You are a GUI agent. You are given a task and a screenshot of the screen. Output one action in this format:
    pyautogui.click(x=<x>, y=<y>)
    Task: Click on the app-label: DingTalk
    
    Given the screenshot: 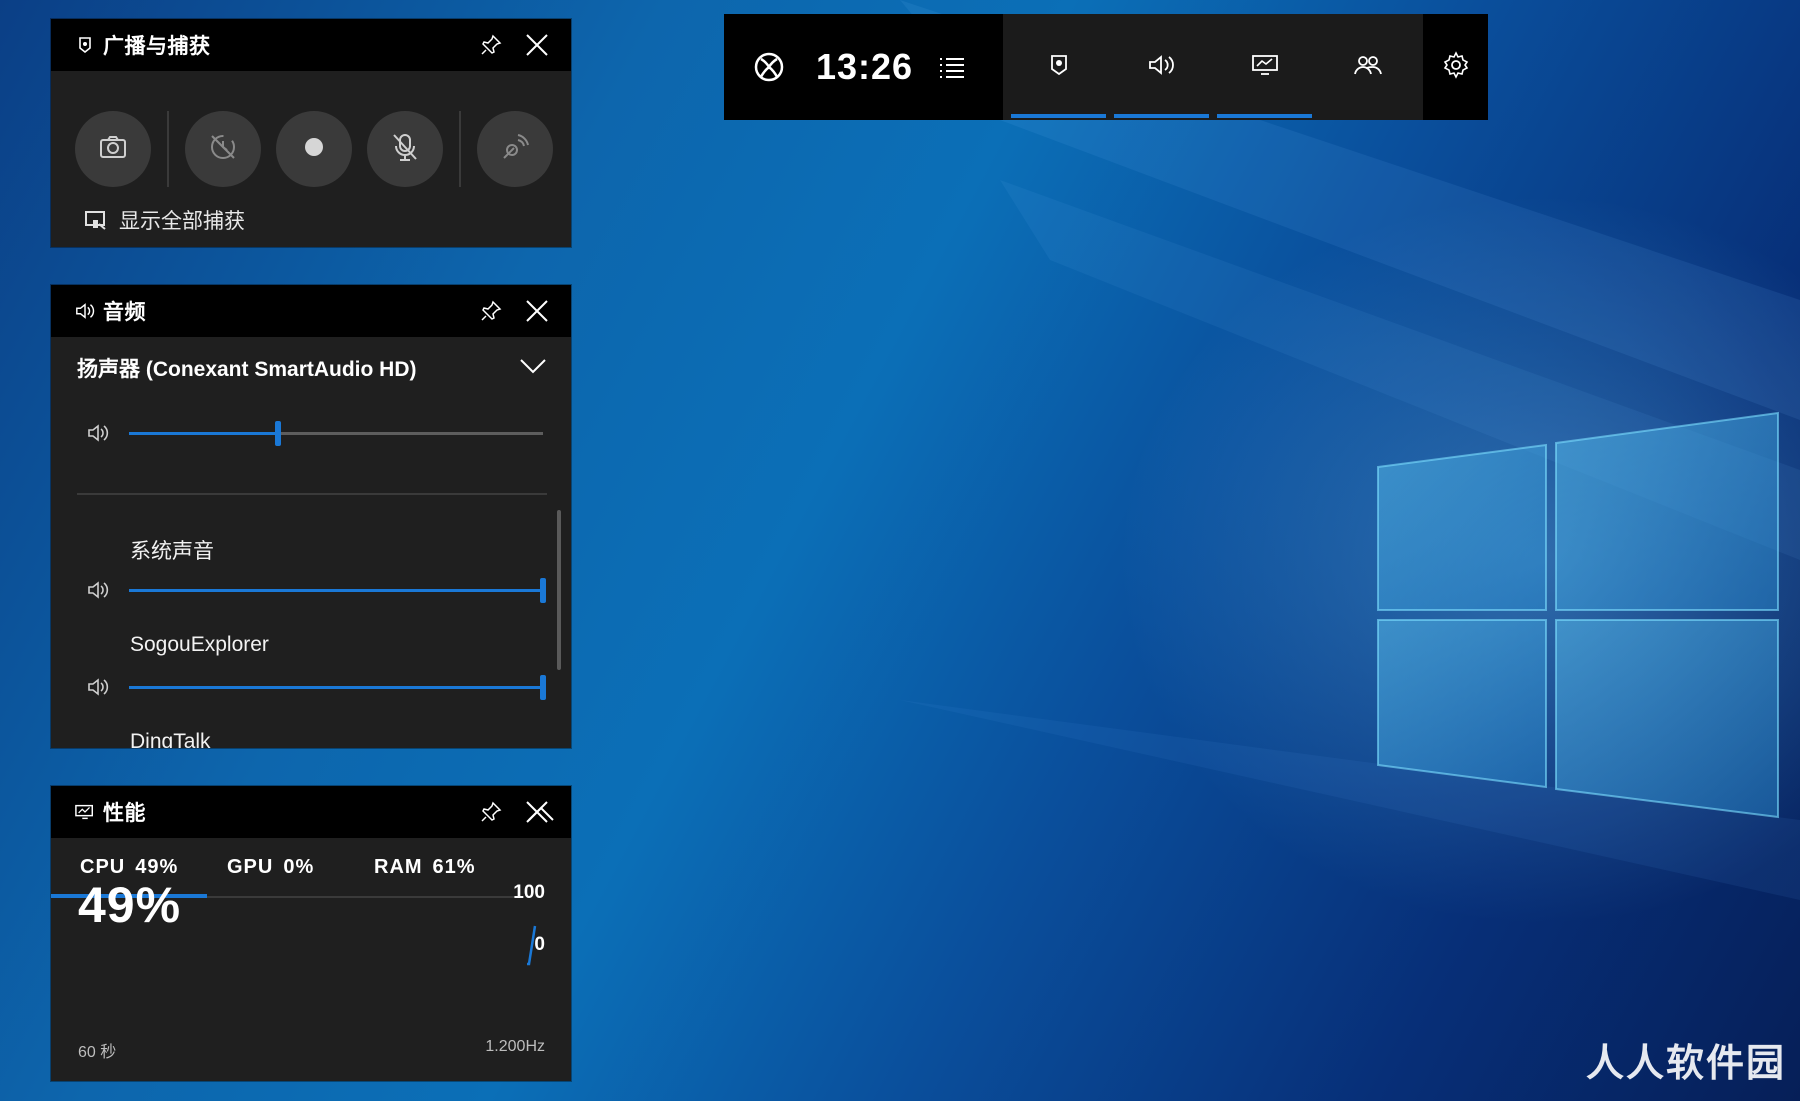 What is the action you would take?
    pyautogui.click(x=170, y=739)
    